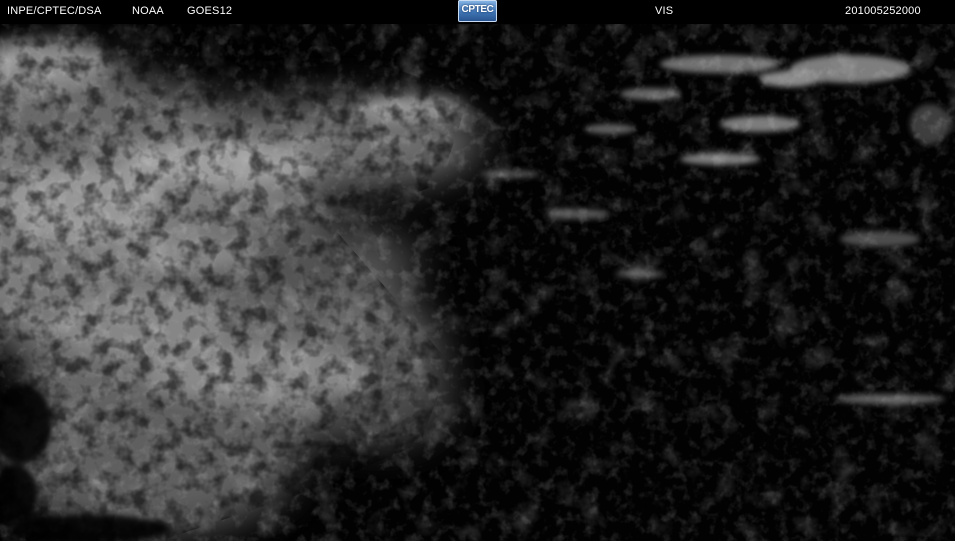  What do you see at coordinates (664, 11) in the screenshot?
I see `channel-label: VIS` at bounding box center [664, 11].